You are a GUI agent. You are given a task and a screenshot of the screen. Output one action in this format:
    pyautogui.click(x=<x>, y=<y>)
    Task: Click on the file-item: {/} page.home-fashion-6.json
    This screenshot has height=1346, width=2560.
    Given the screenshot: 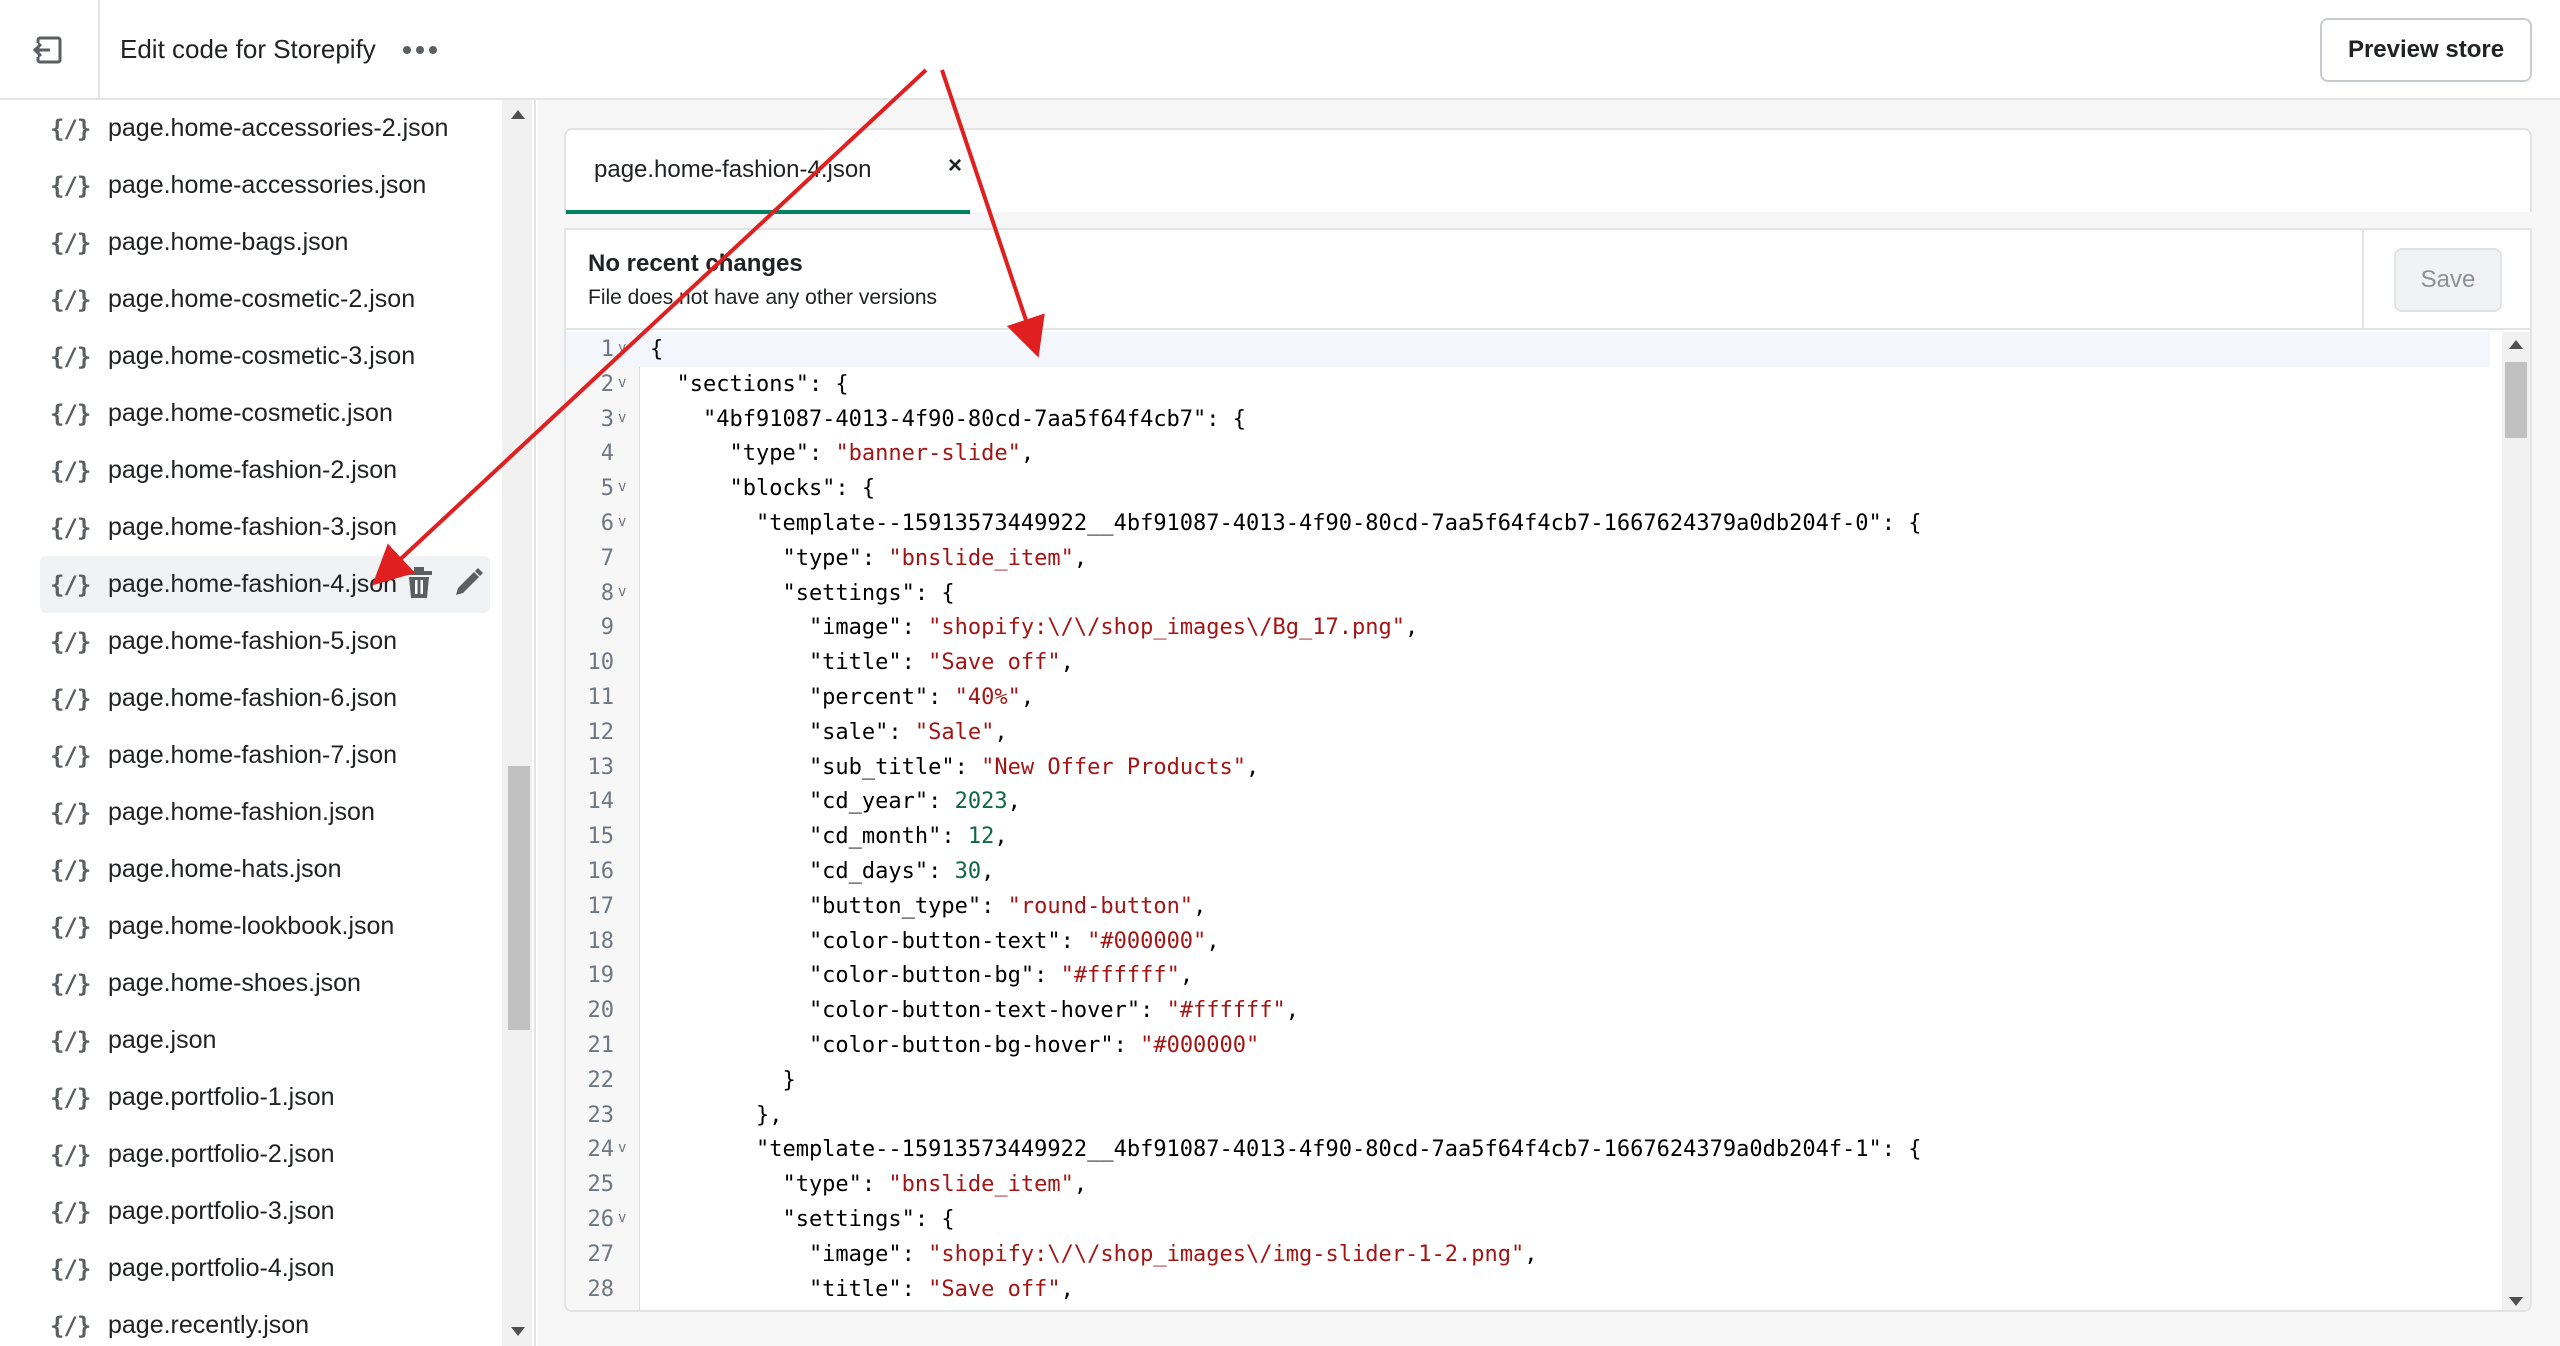 What is the action you would take?
    pyautogui.click(x=265, y=698)
    